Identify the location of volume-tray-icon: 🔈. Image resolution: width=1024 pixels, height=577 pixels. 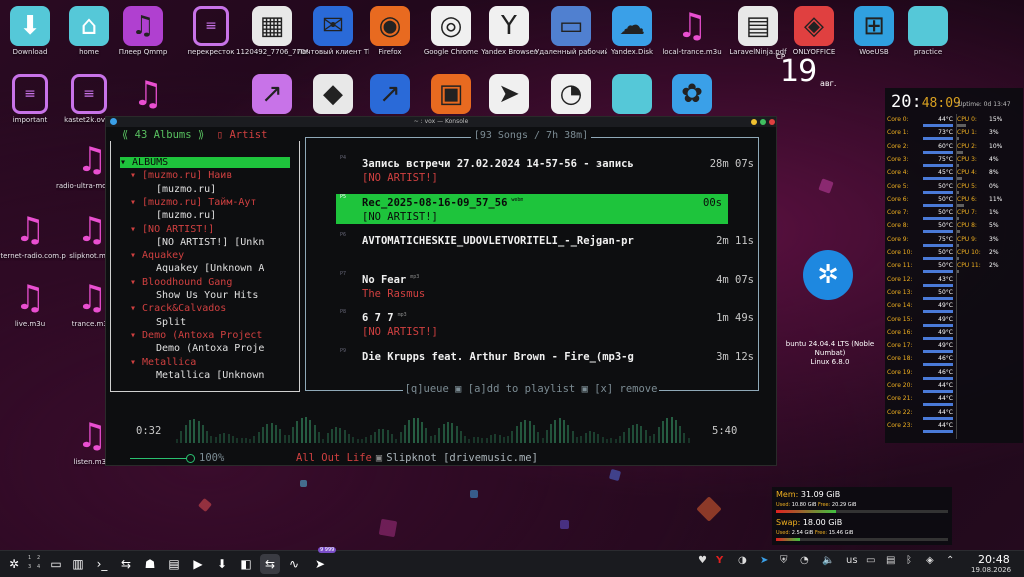
(828, 560).